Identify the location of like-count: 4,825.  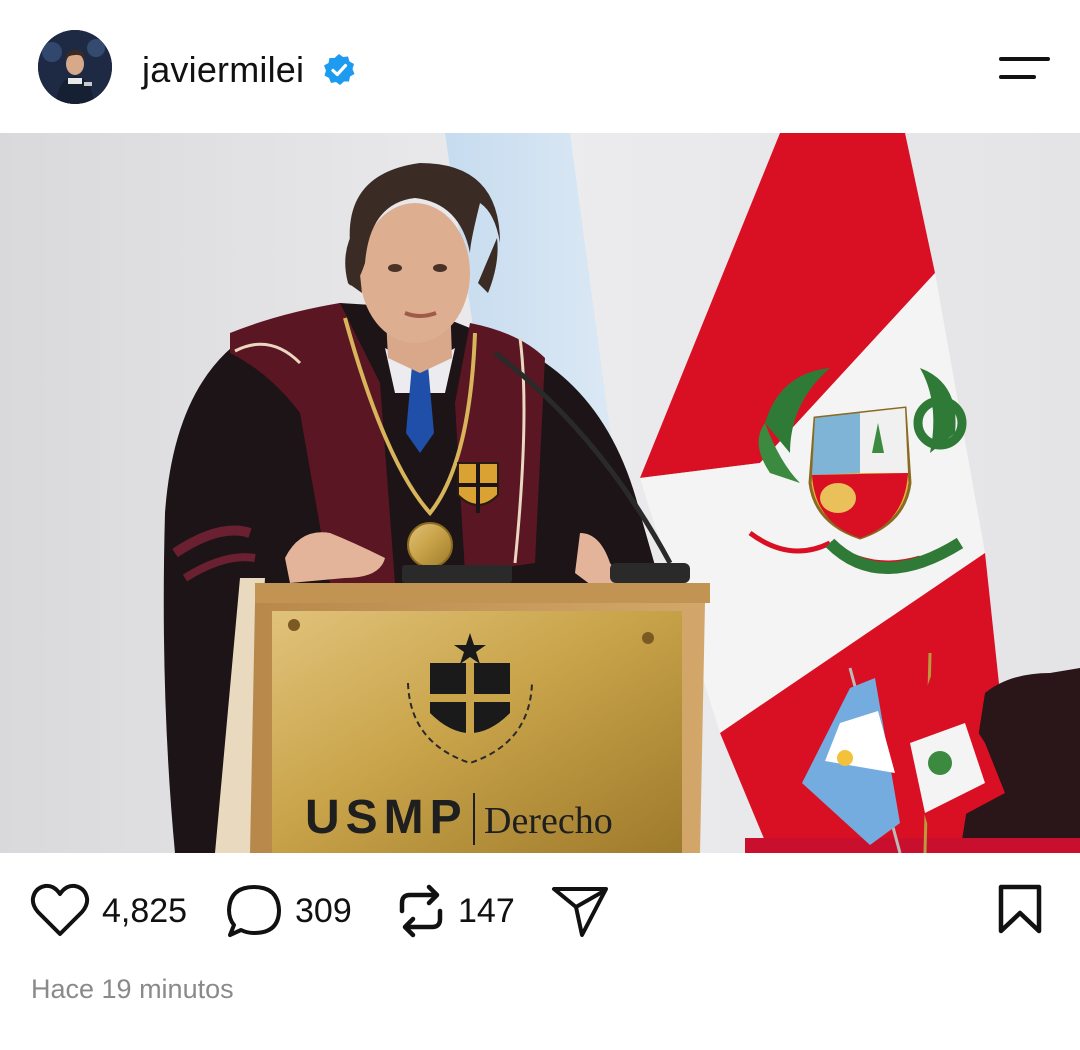
(145, 911).